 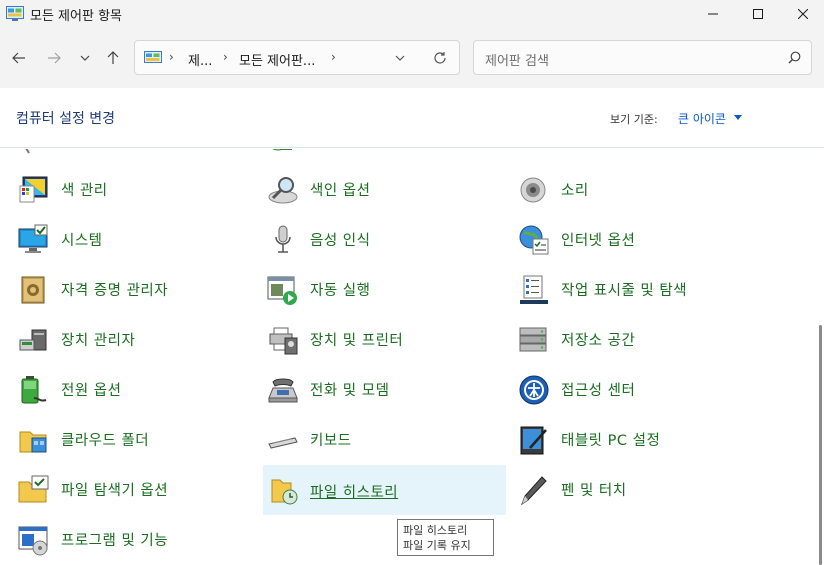 What do you see at coordinates (412, 14) in the screenshot?
I see `title-bar: 모든 제어판 항목` at bounding box center [412, 14].